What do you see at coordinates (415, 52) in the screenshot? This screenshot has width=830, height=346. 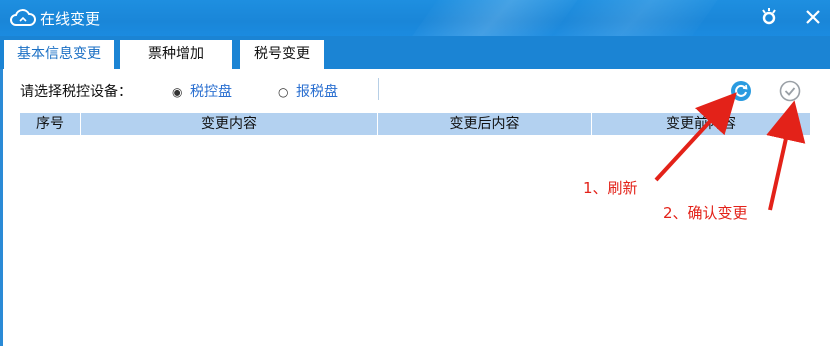 I see `tab-bar: 基本信息变更 票种增加 税号变更` at bounding box center [415, 52].